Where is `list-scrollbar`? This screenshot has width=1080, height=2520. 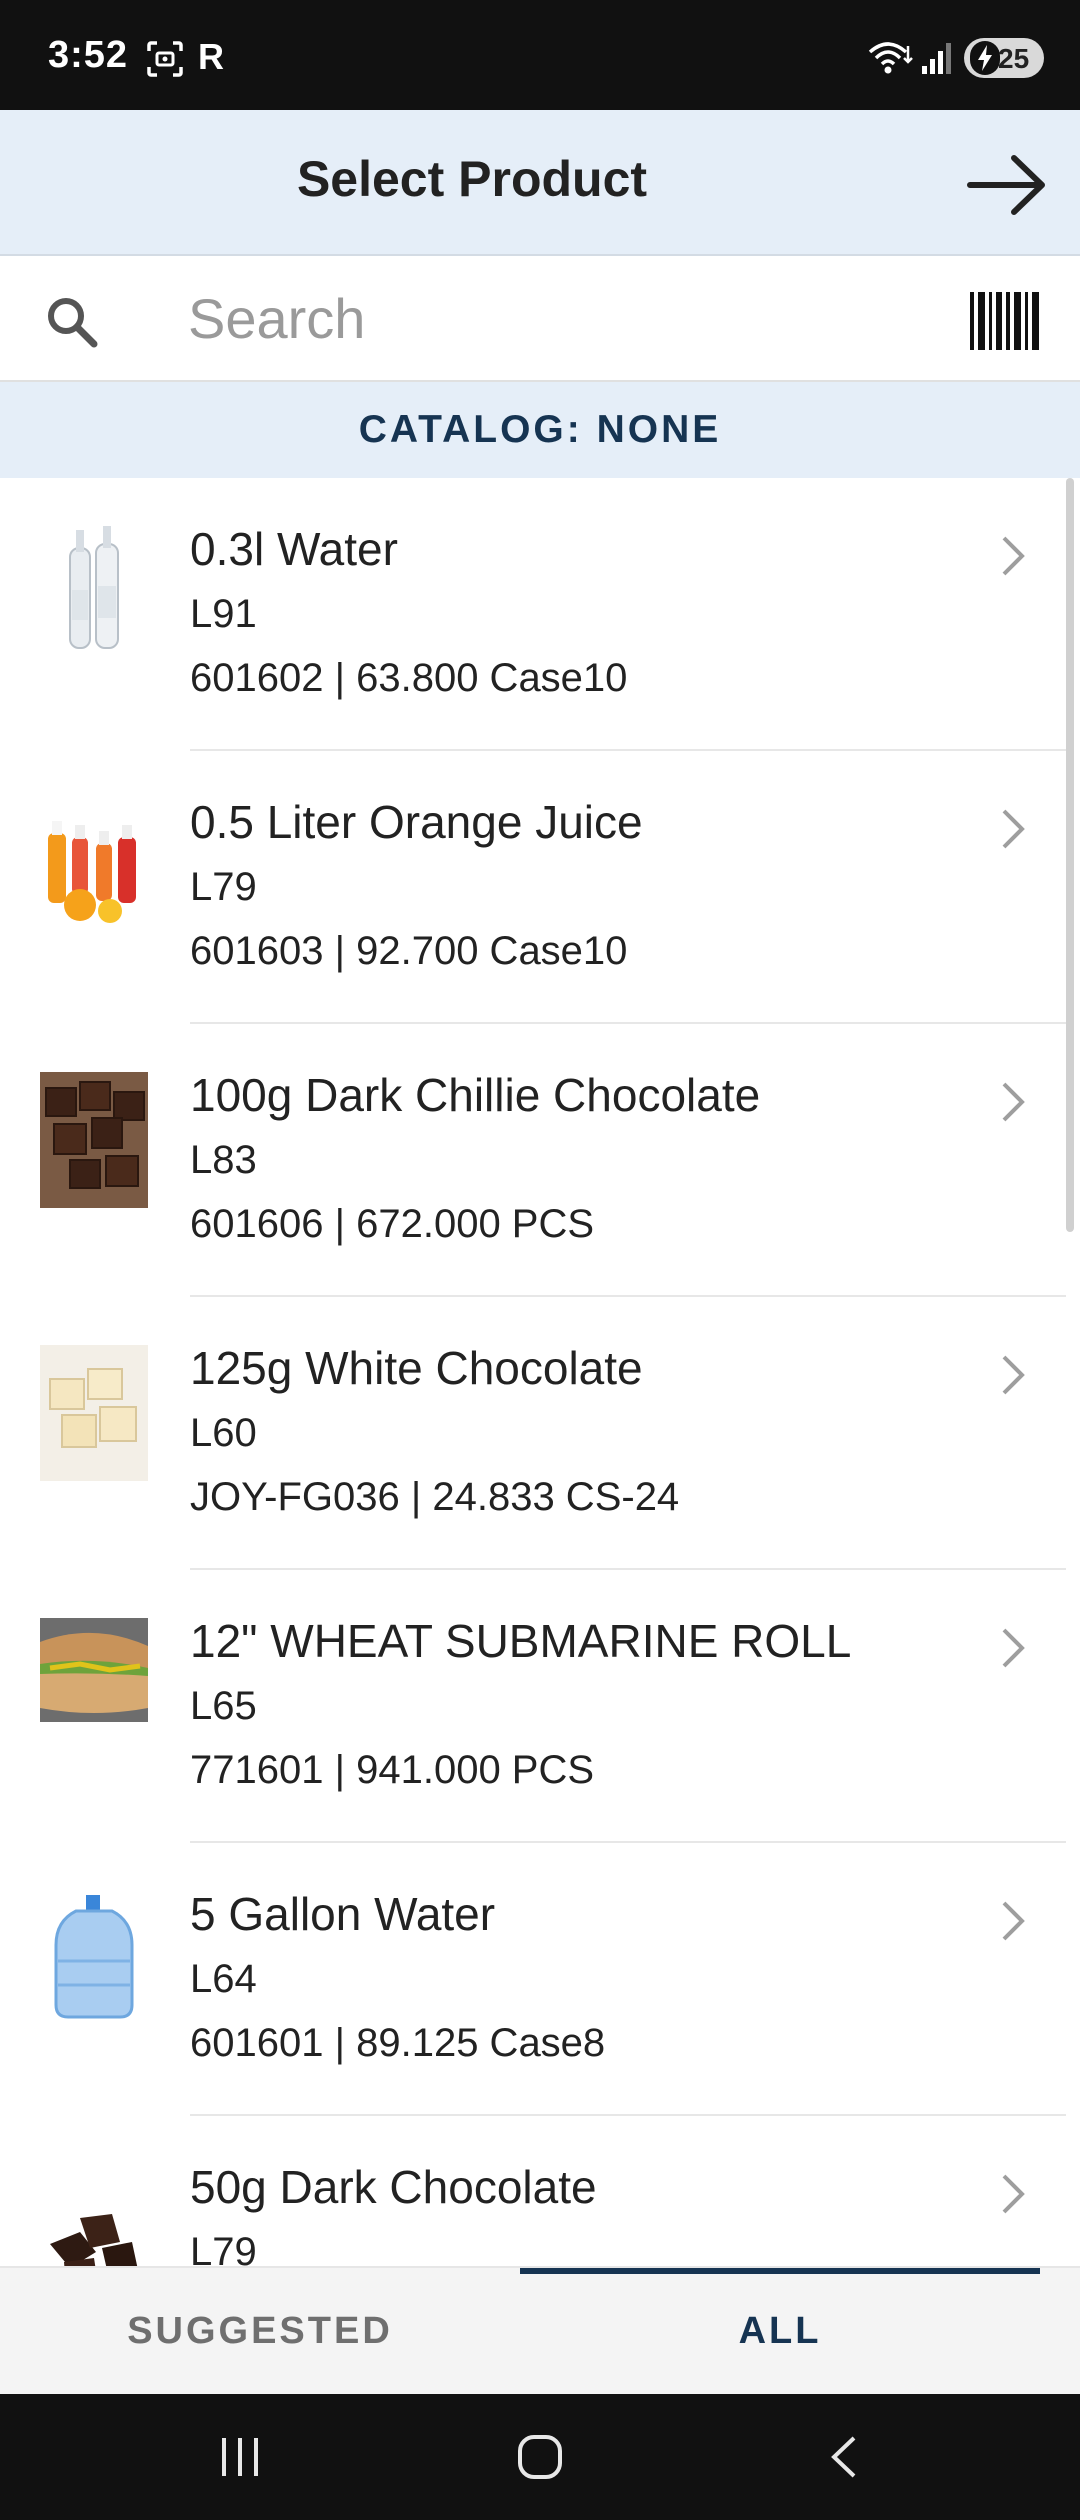 list-scrollbar is located at coordinates (1070, 855).